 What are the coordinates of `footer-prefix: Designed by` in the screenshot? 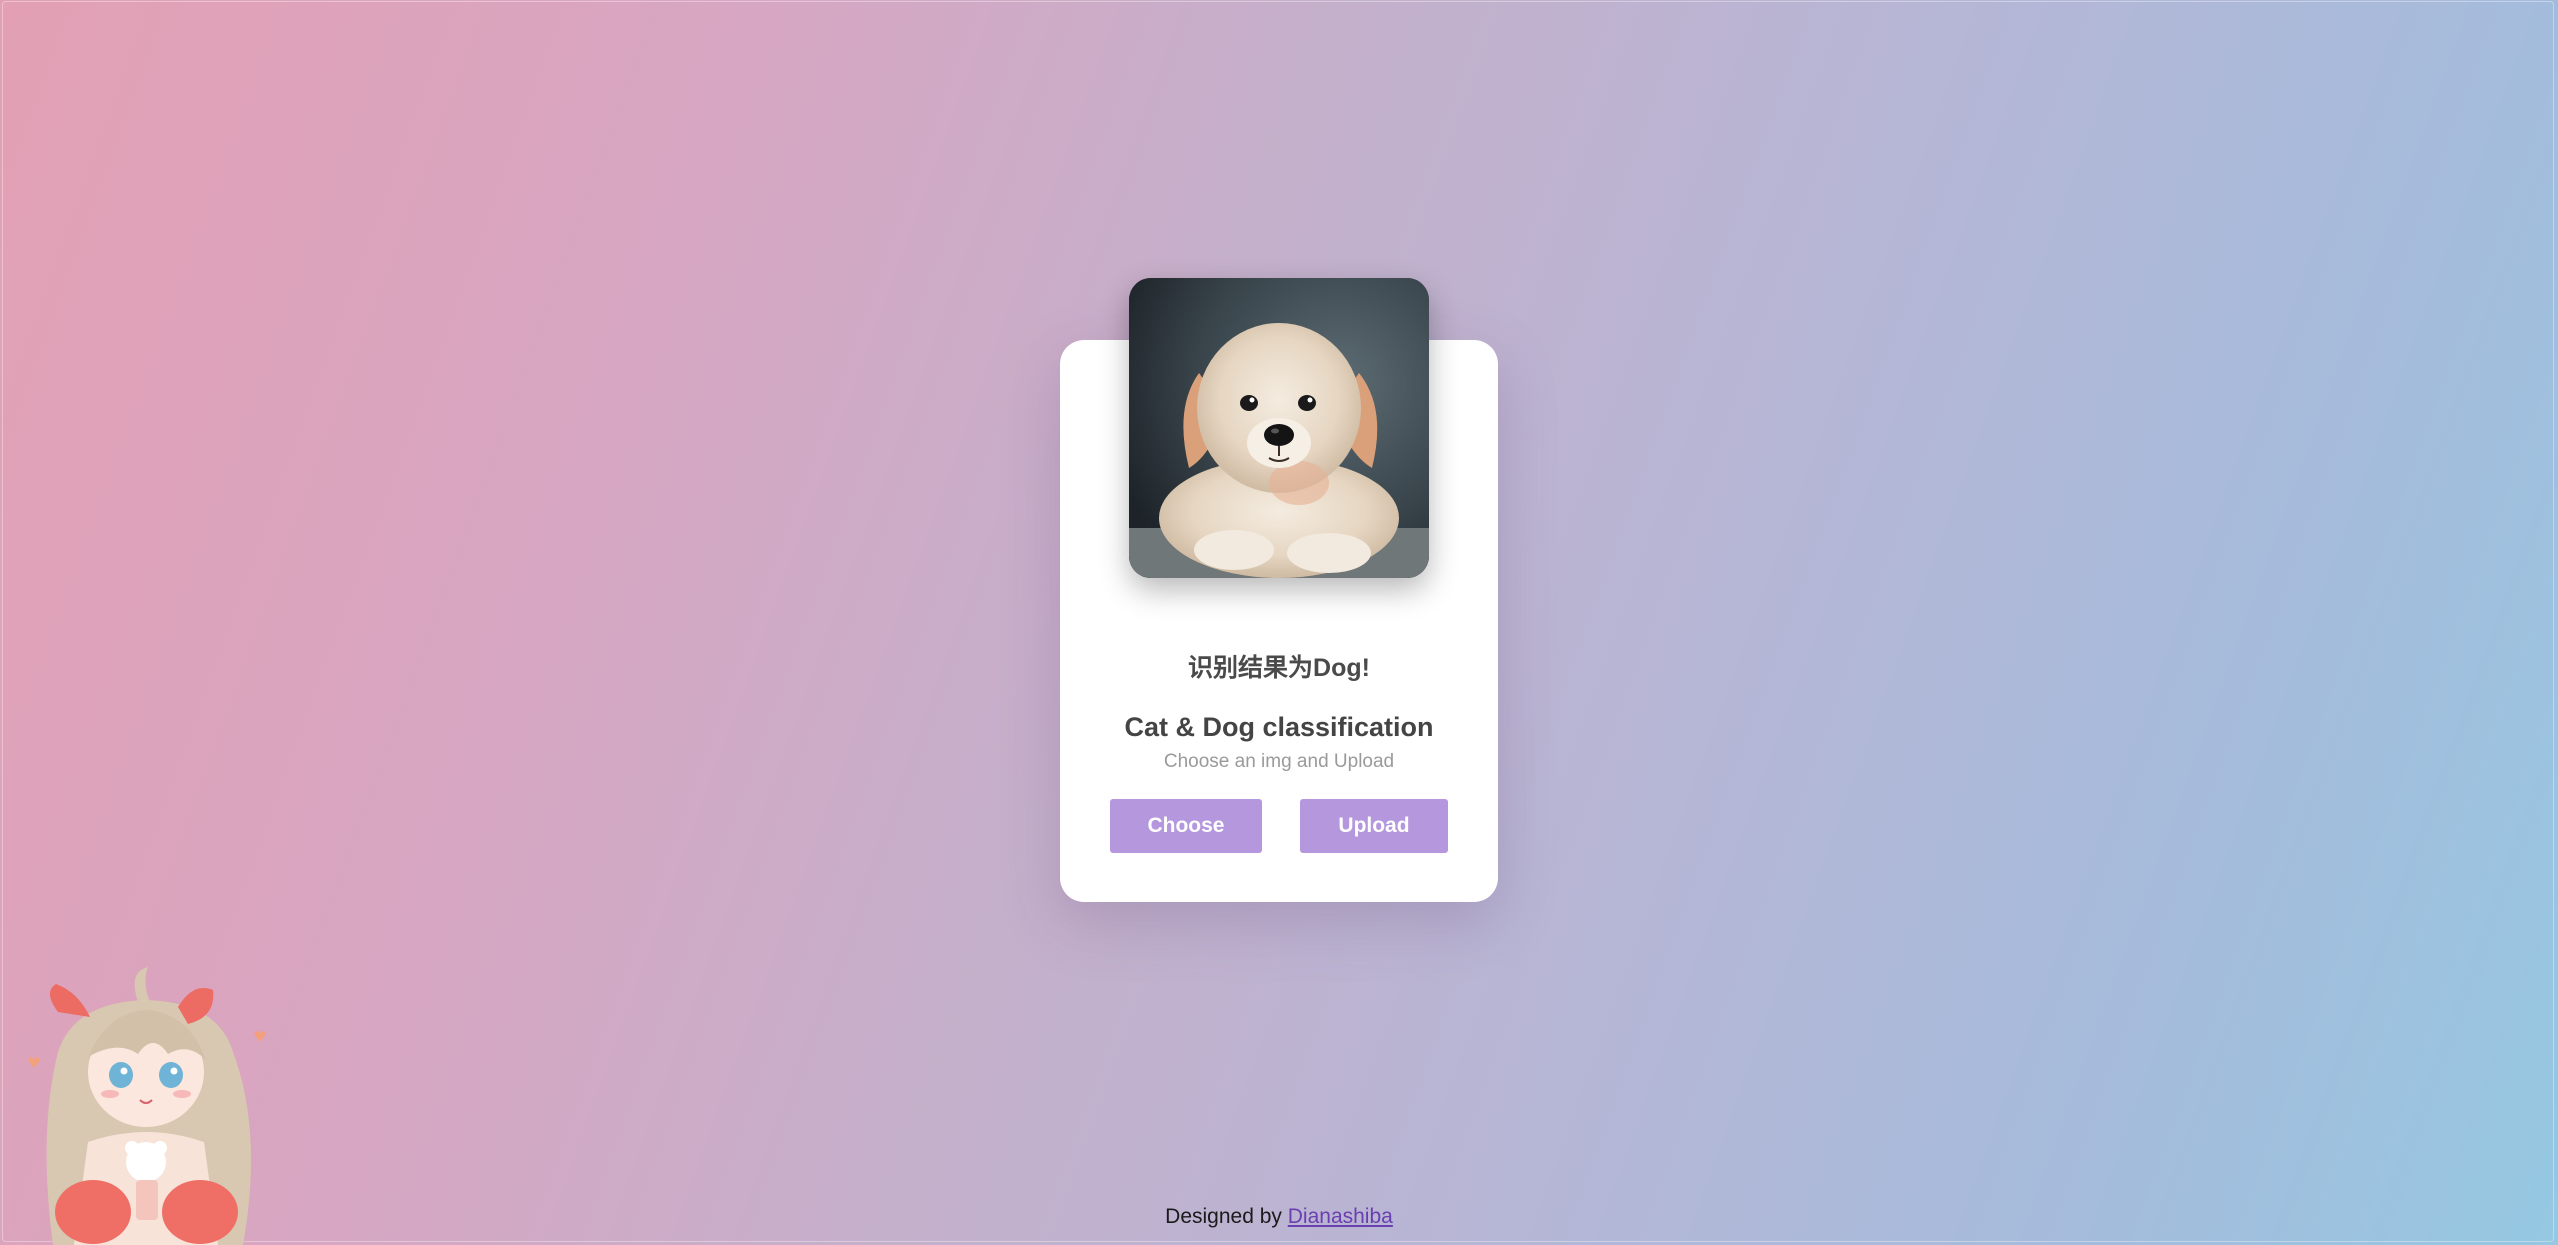 It's located at (1226, 1216).